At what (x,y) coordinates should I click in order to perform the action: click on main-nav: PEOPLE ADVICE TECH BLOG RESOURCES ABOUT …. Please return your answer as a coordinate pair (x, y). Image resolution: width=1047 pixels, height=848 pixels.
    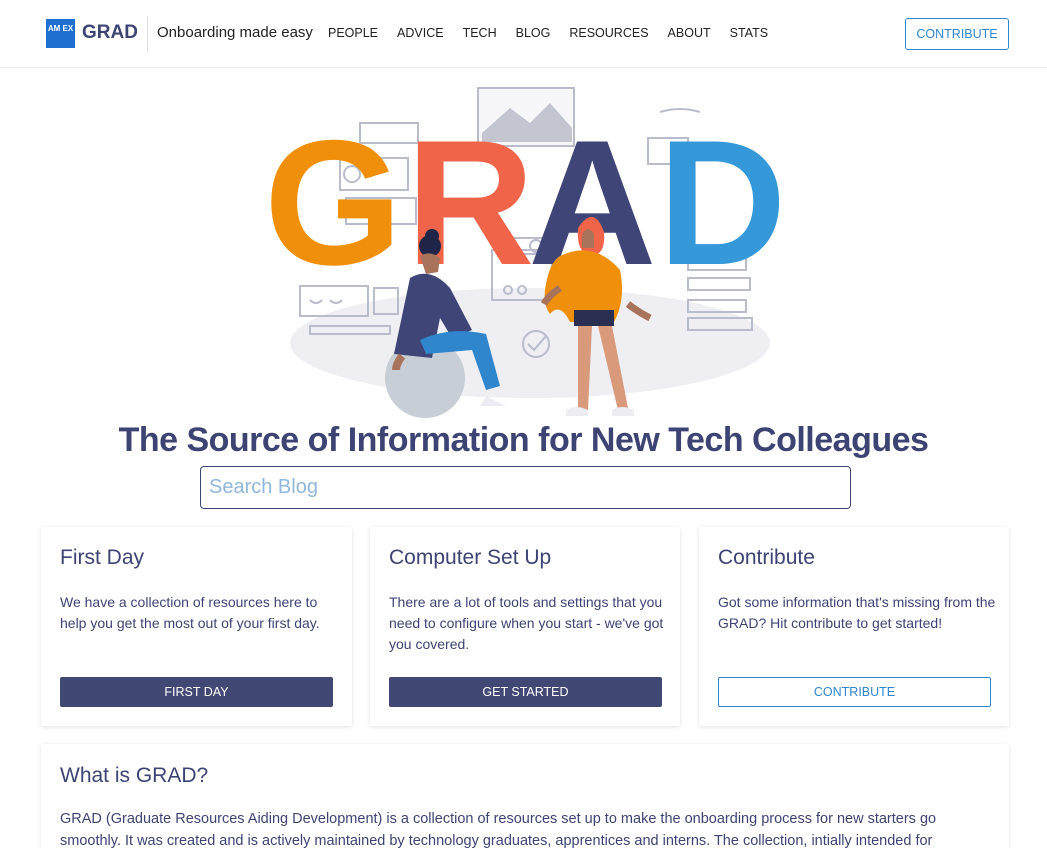
    Looking at the image, I should click on (557, 33).